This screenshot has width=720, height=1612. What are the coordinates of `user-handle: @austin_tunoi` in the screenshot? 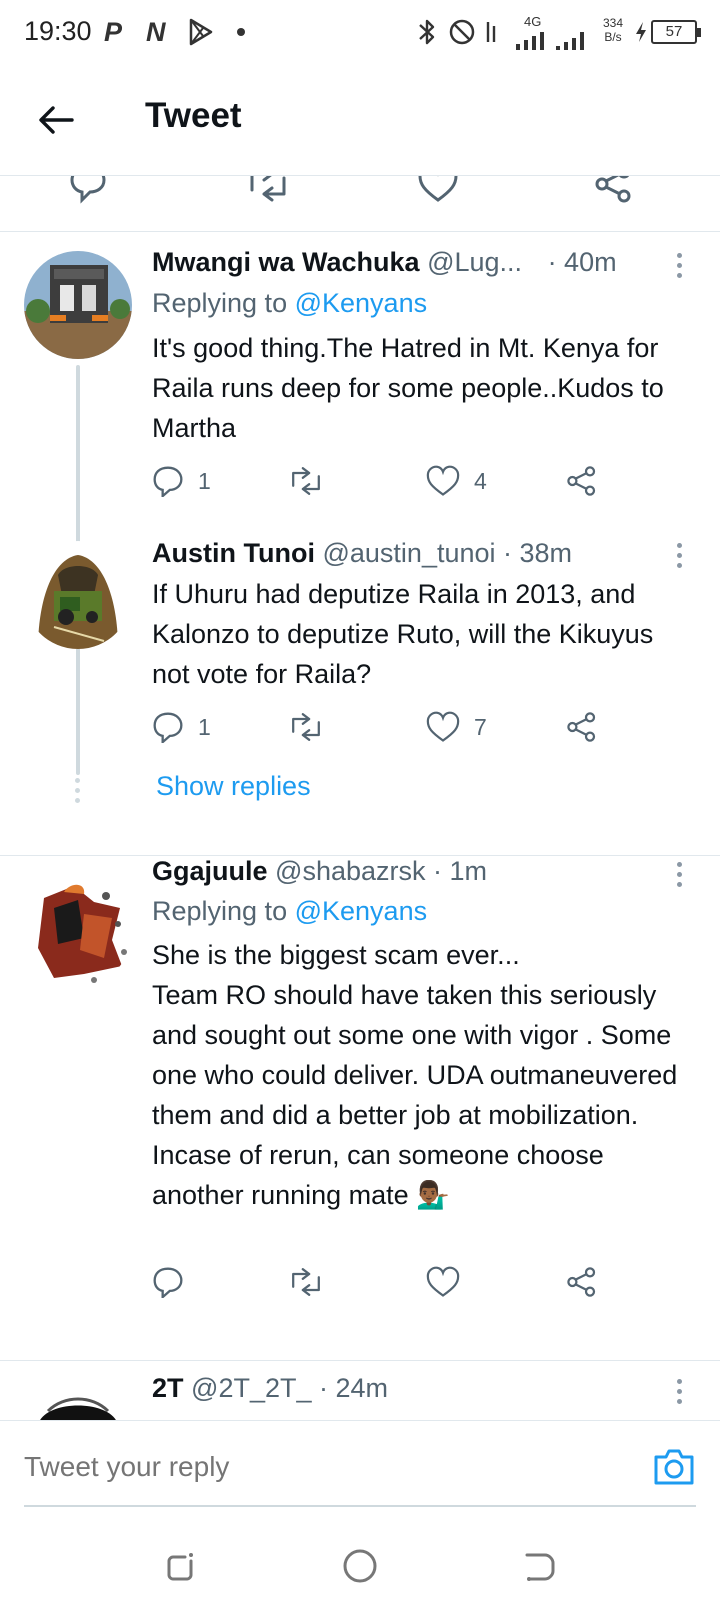 It's located at (409, 553).